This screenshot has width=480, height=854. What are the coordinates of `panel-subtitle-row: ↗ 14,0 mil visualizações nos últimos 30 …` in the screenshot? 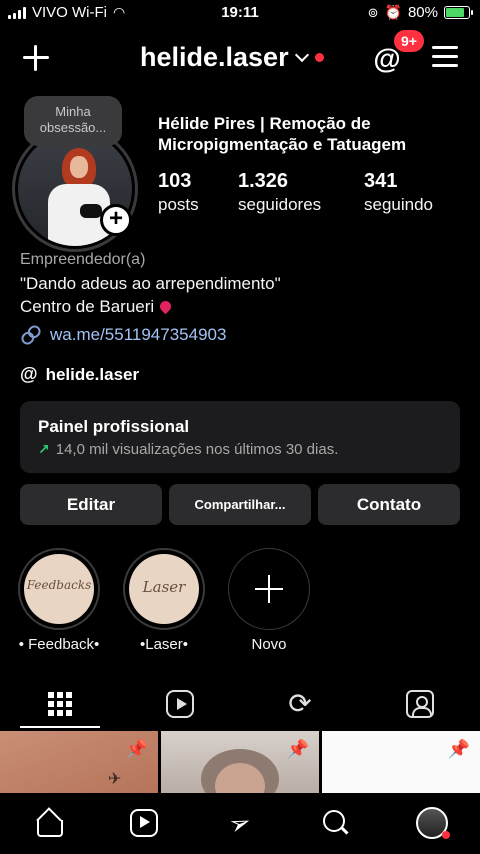 It's located at (240, 449).